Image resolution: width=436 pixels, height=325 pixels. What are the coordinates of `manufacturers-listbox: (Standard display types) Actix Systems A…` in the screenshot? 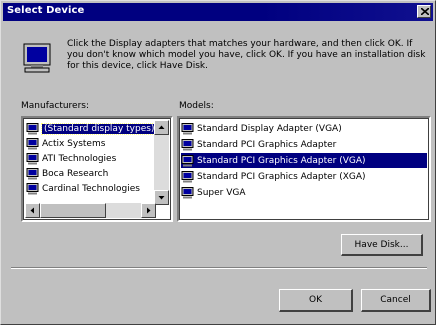 It's located at (97, 169).